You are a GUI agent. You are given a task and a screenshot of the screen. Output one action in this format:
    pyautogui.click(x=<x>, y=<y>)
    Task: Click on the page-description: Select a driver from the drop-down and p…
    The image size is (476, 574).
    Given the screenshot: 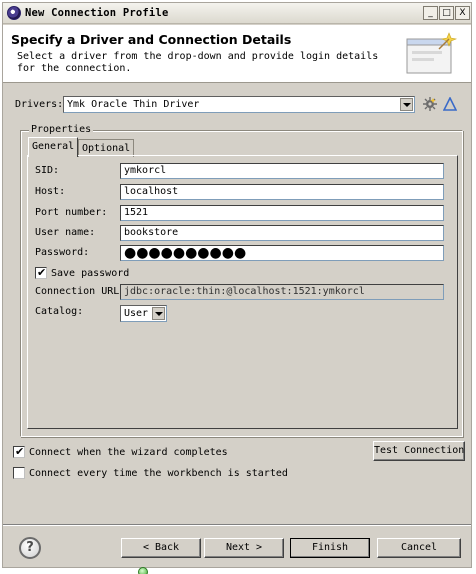 What is the action you would take?
    pyautogui.click(x=198, y=62)
    